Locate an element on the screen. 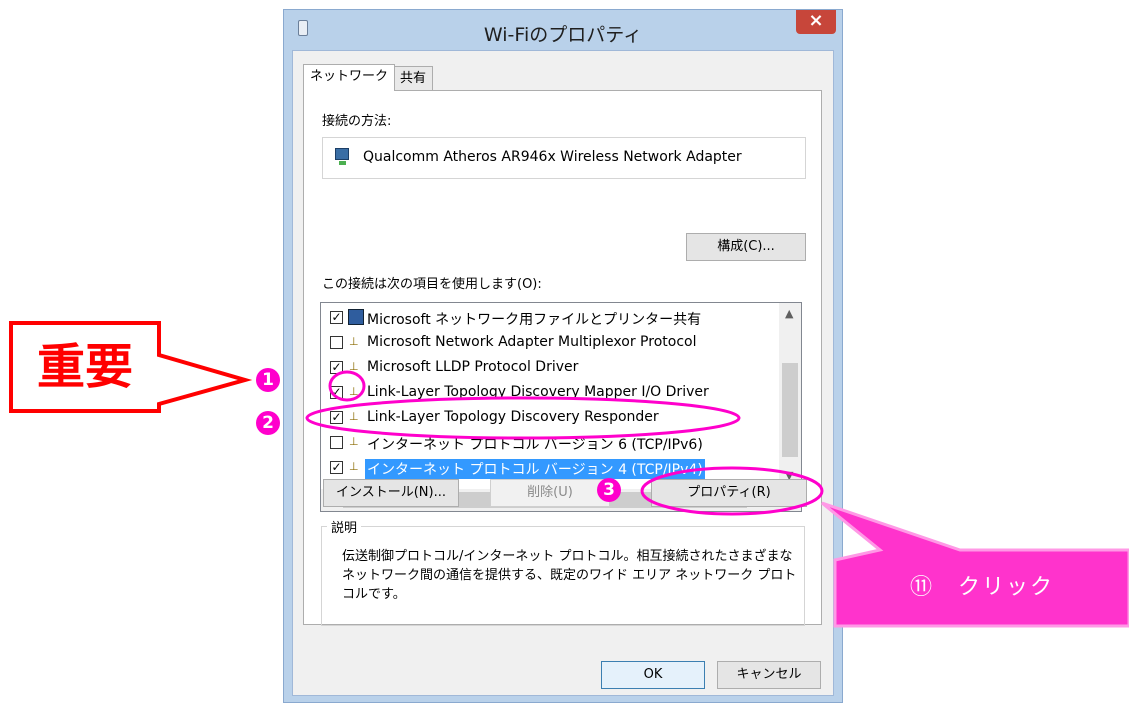 This screenshot has height=706, width=1129. click-label: ⑪ クリック is located at coordinates (981, 587).